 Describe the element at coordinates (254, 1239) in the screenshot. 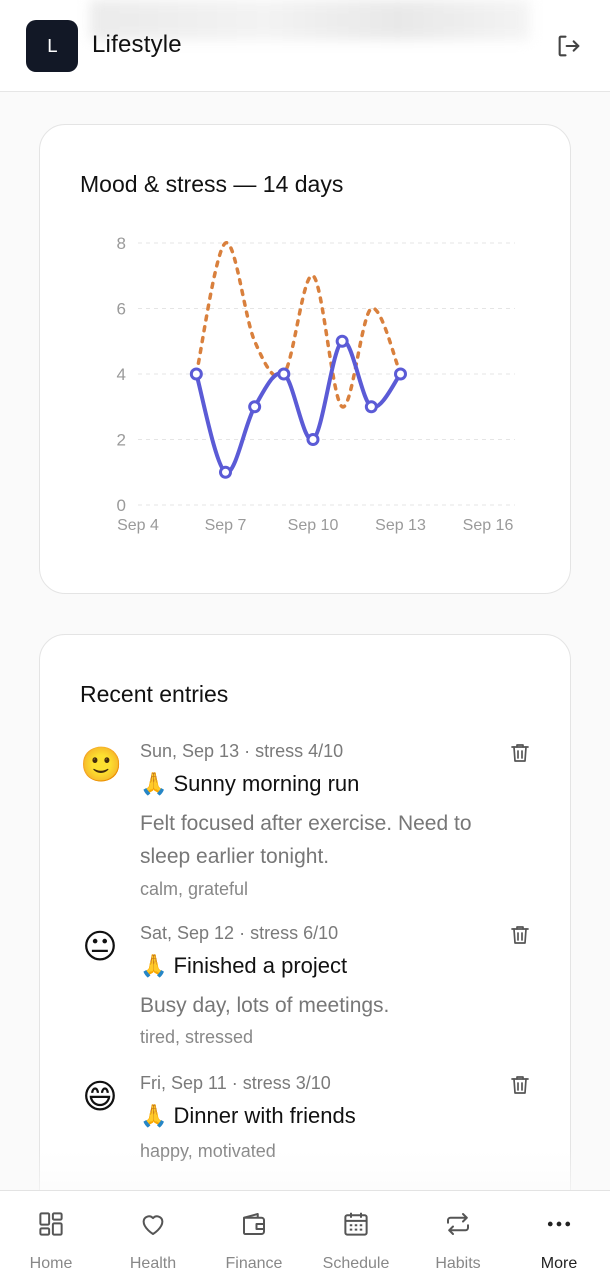

I see `nav-item-finance: Finance` at that location.